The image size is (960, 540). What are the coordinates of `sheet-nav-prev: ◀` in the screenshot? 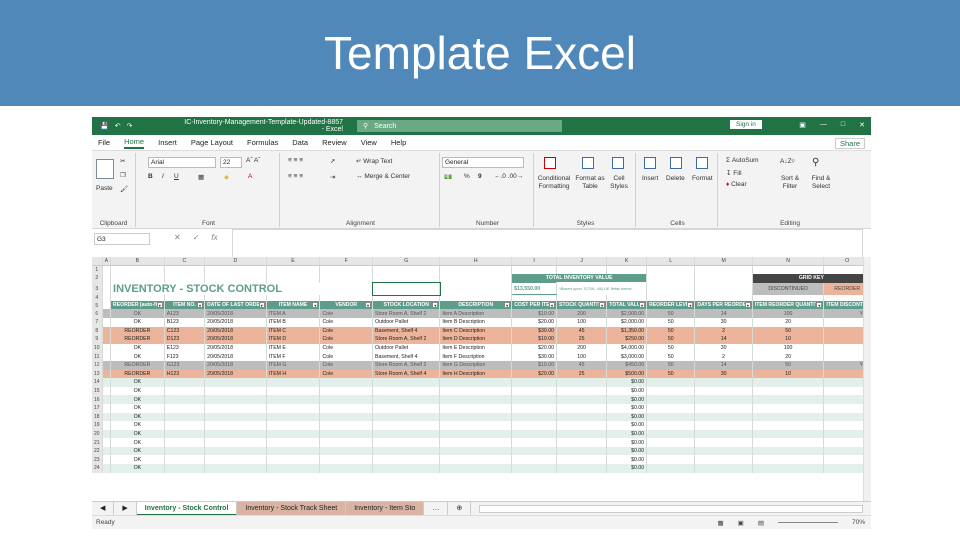 It's located at (103, 508).